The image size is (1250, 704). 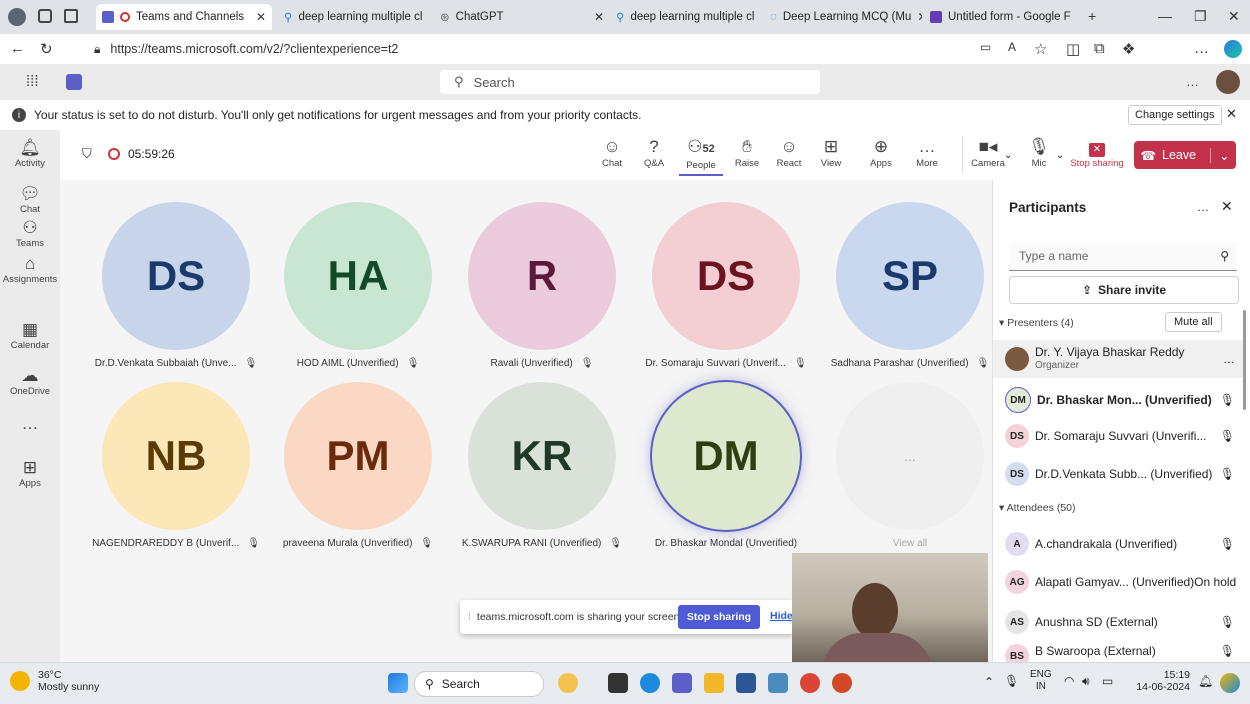 I want to click on browser-tab-search-2: ⚲ deep learning multiple cl ✕, so click(x=686, y=17).